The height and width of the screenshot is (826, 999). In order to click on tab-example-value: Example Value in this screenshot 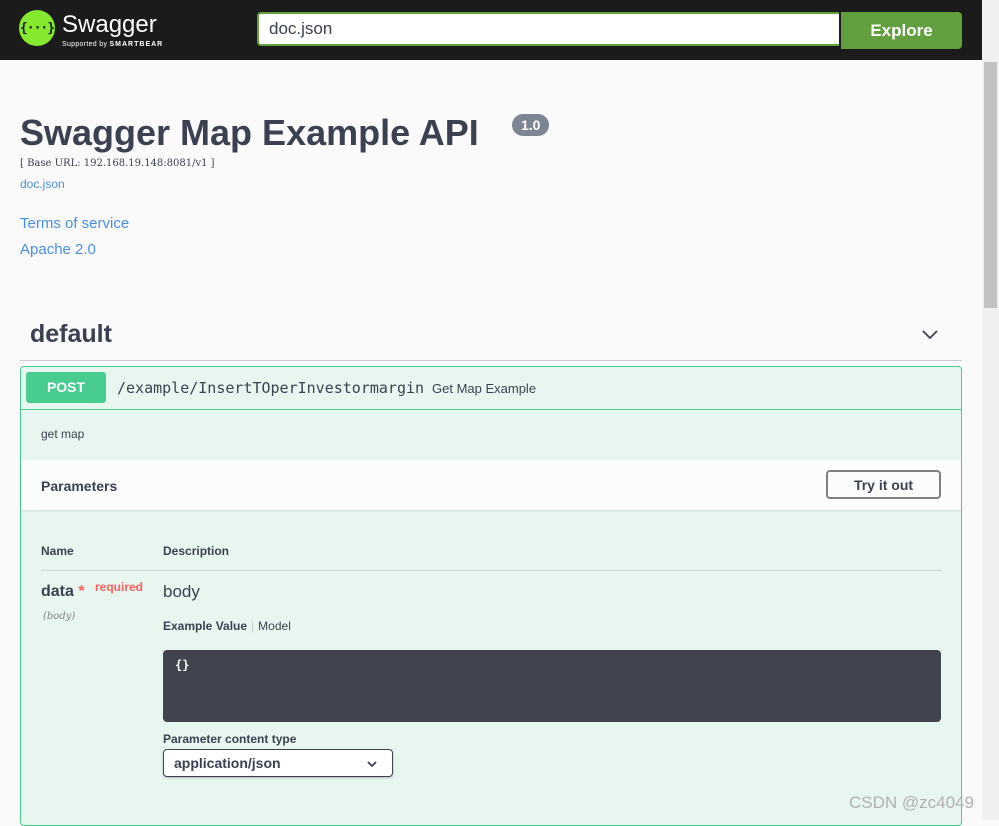, I will do `click(205, 626)`.